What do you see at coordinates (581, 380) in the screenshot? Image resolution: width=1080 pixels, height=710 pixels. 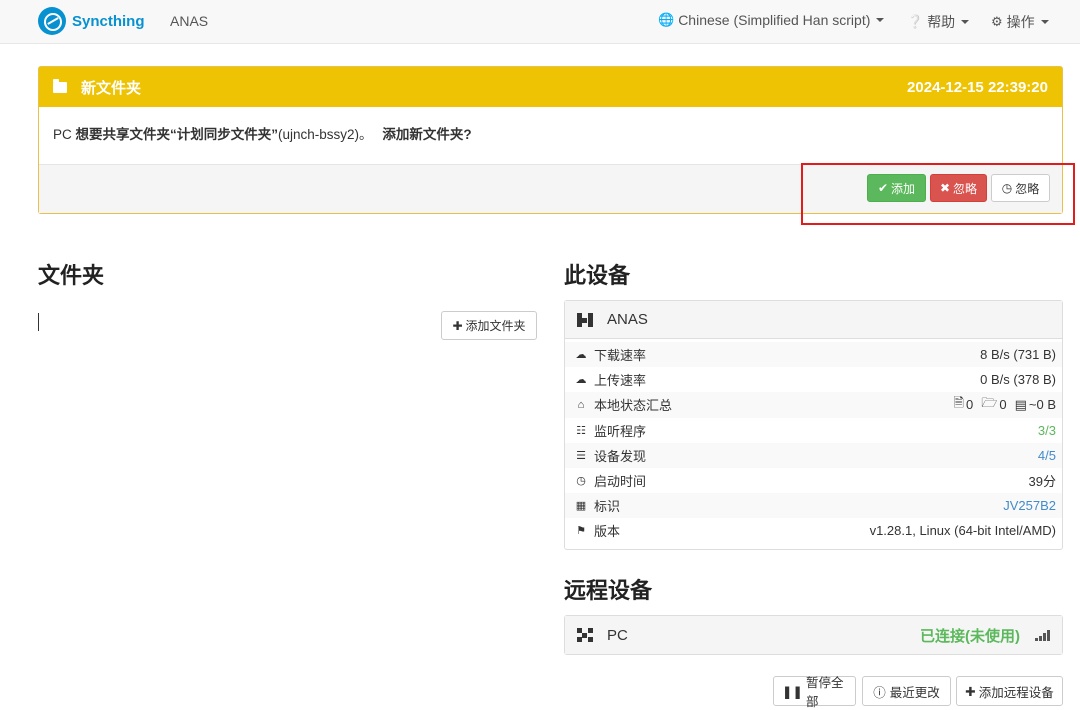 I see `cloud-upload-icon: ☁` at bounding box center [581, 380].